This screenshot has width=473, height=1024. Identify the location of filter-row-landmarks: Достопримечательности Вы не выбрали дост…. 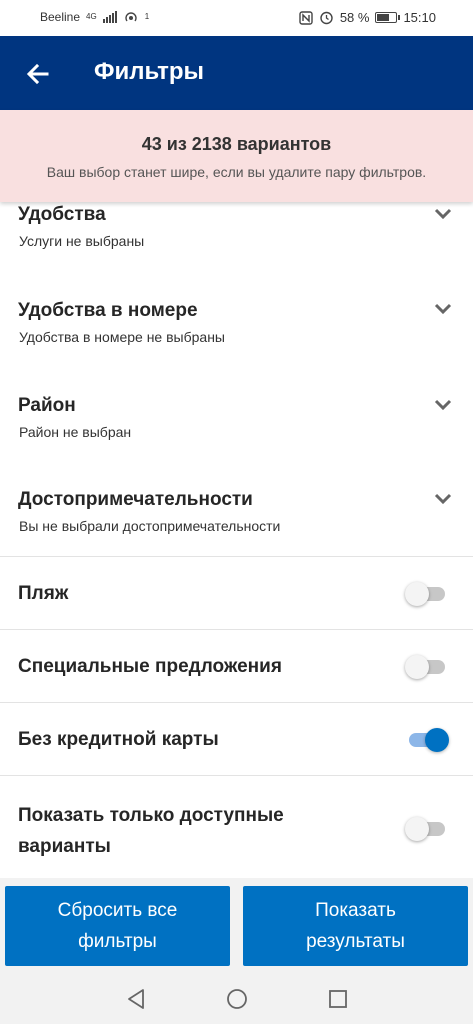
(236, 509).